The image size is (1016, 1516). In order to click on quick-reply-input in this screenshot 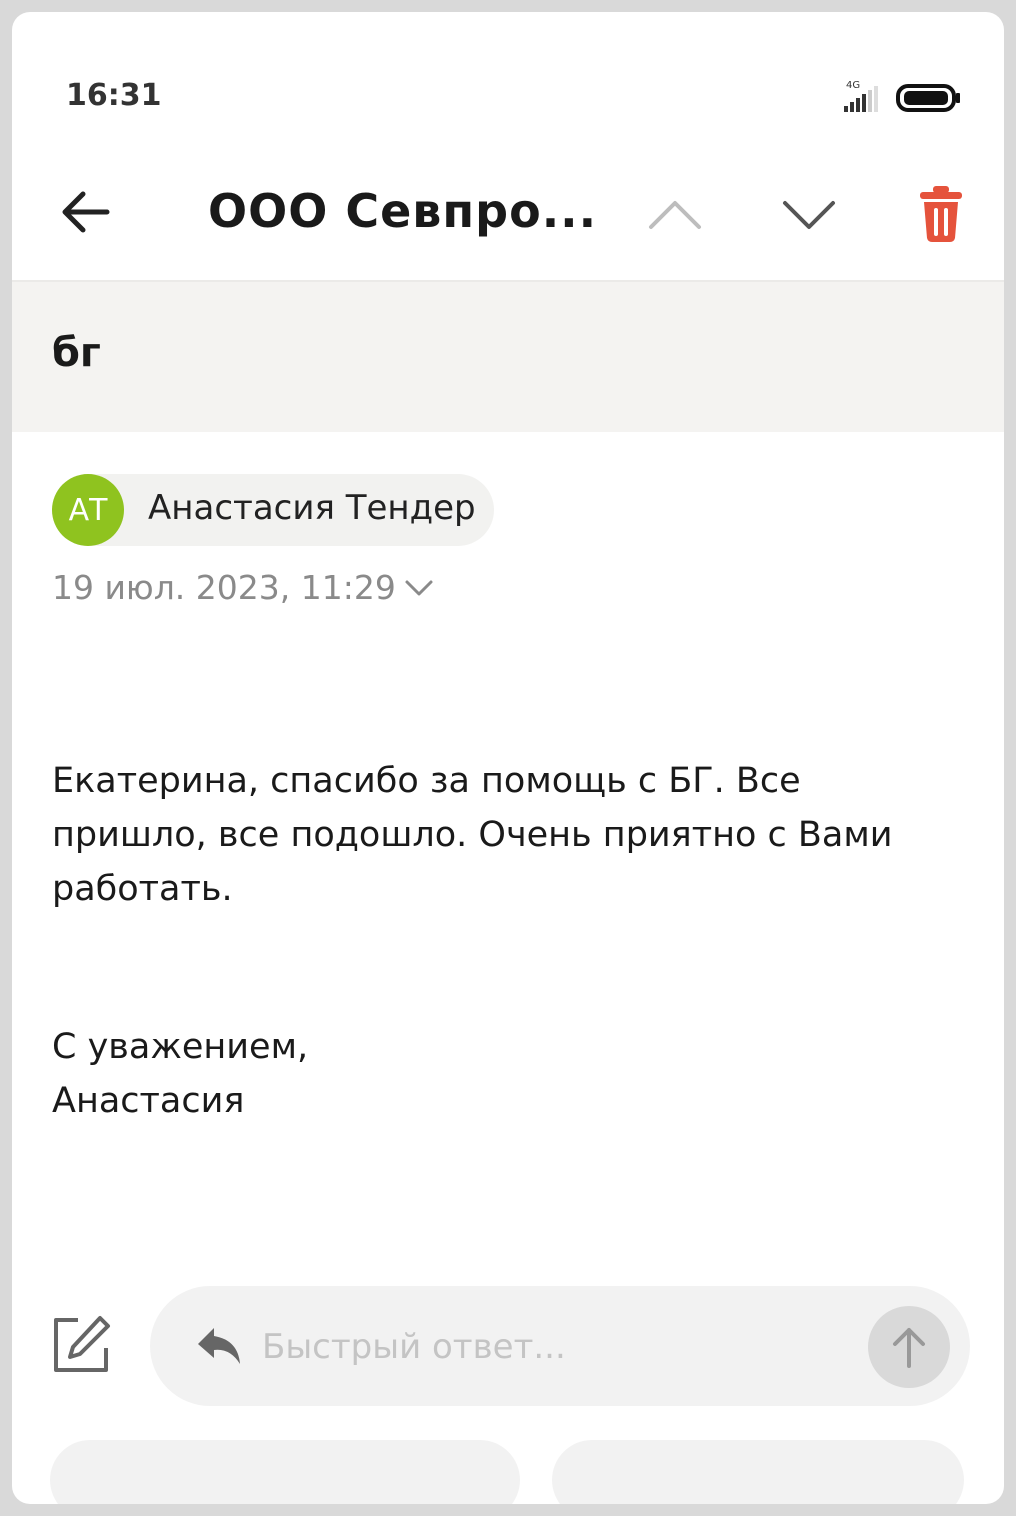, I will do `click(552, 1347)`.